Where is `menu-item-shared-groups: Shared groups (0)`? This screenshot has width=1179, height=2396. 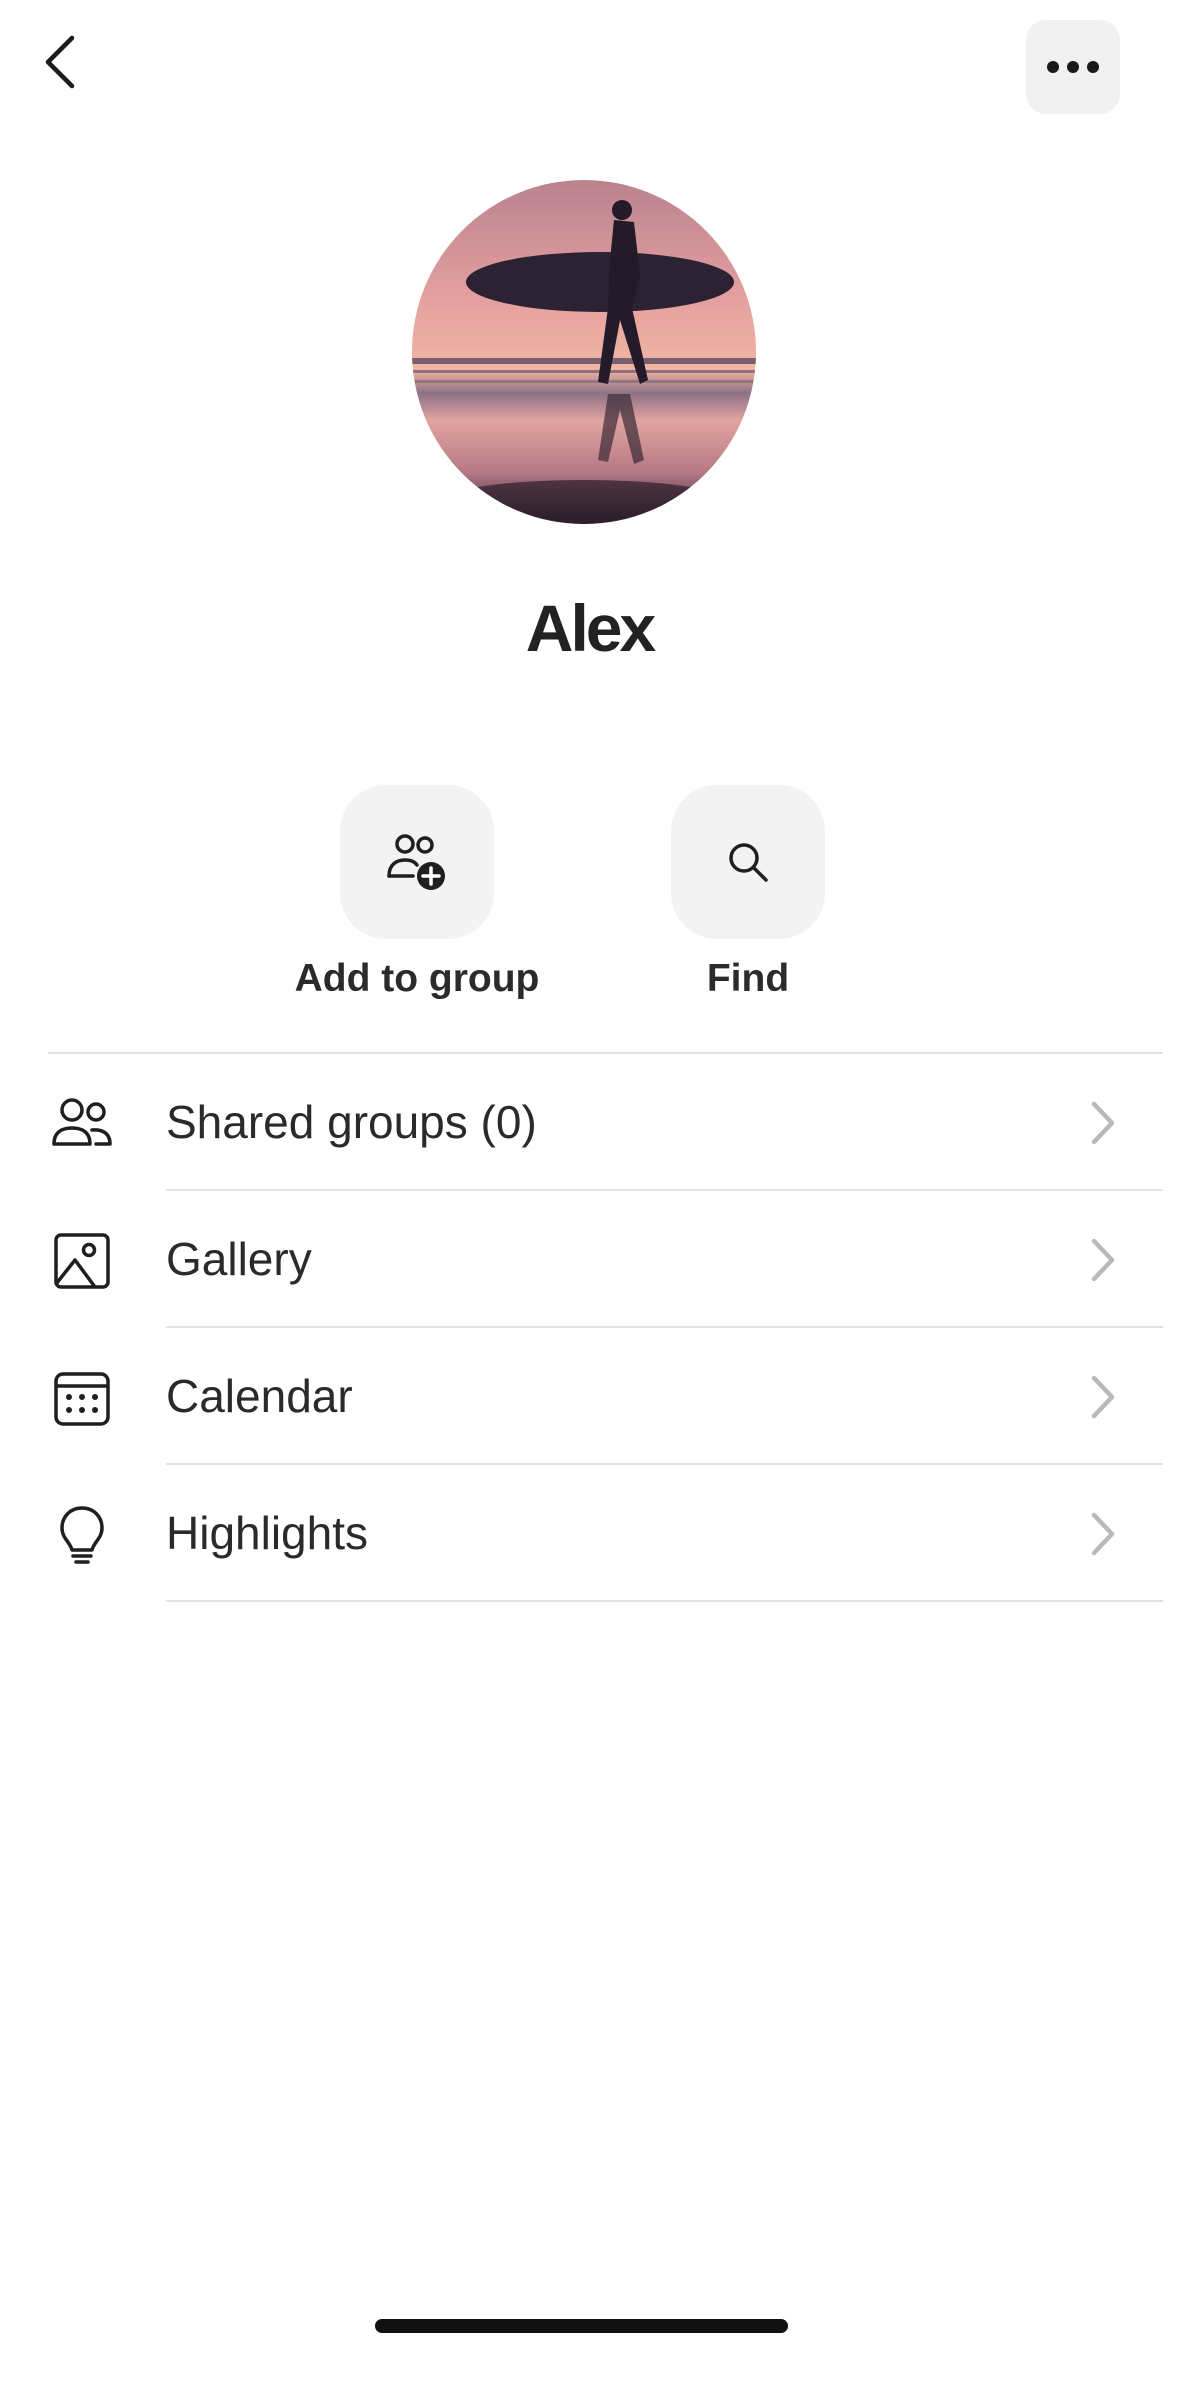 menu-item-shared-groups: Shared groups (0) is located at coordinates (589, 1122).